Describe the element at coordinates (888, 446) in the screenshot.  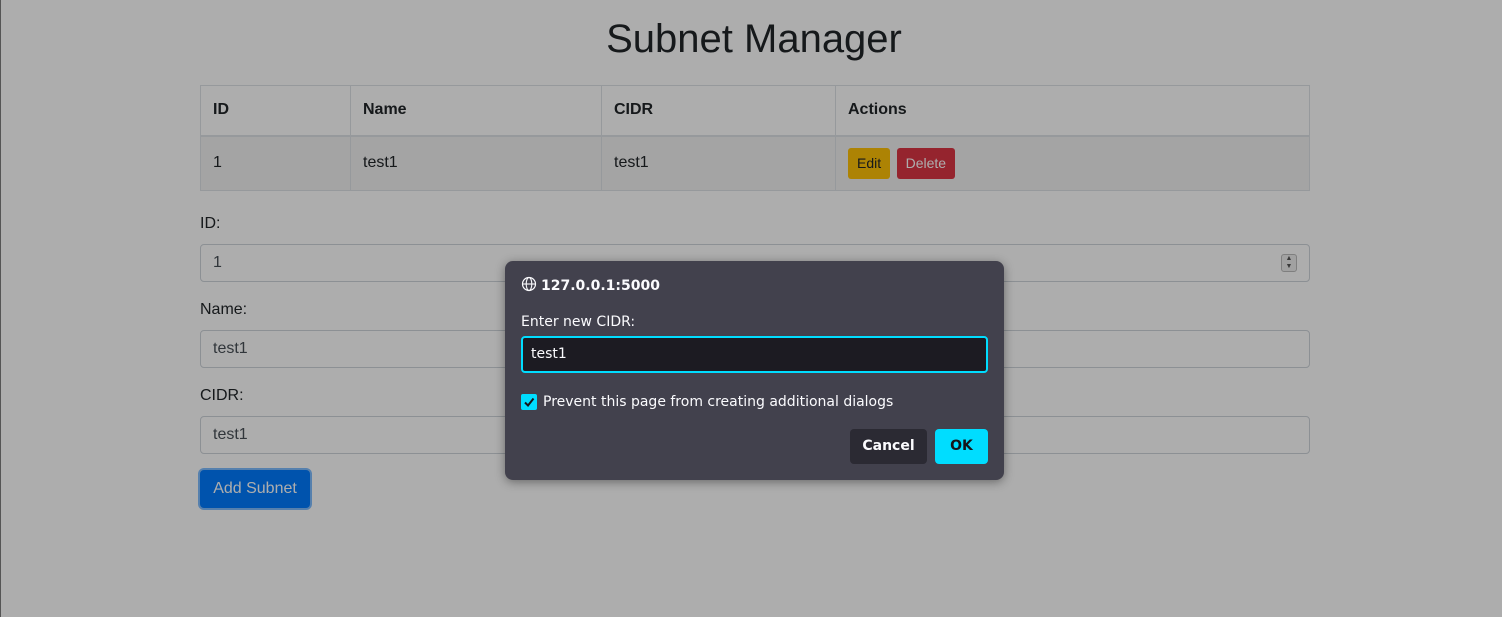
I see `cancel-button: Cancel` at that location.